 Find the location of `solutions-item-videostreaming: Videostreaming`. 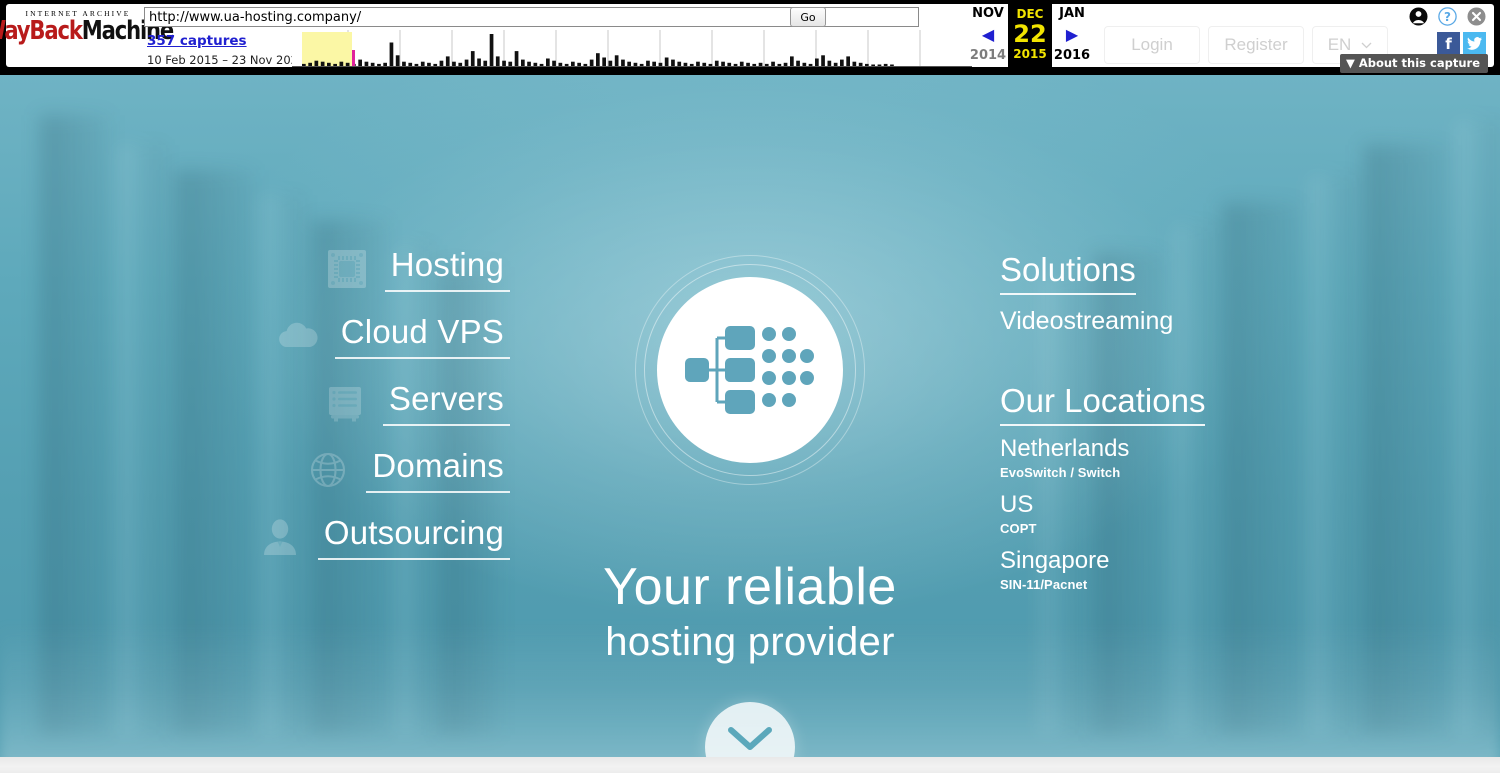

solutions-item-videostreaming: Videostreaming is located at coordinates (1170, 321).